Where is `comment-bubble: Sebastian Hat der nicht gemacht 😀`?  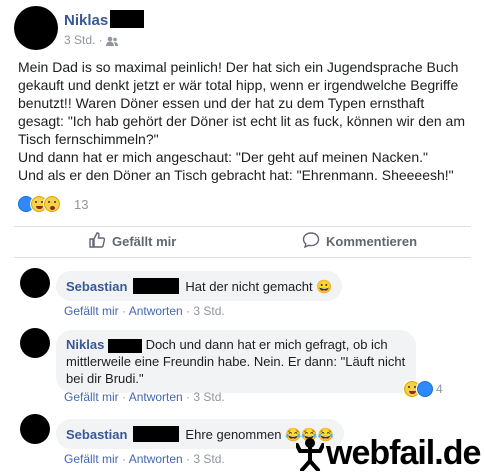 comment-bubble: Sebastian Hat der nicht gemacht 😀 is located at coordinates (199, 286).